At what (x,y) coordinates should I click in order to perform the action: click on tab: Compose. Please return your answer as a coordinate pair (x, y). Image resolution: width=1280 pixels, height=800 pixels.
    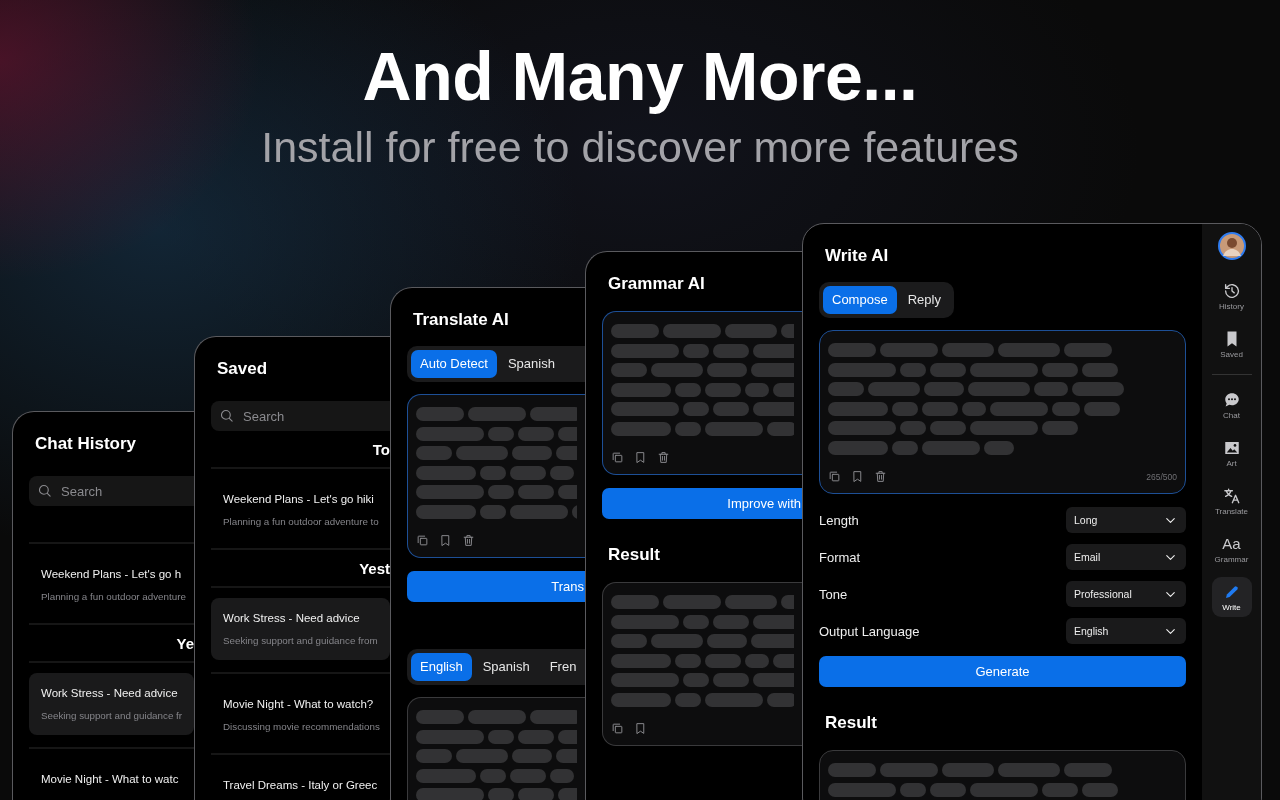
    Looking at the image, I should click on (860, 300).